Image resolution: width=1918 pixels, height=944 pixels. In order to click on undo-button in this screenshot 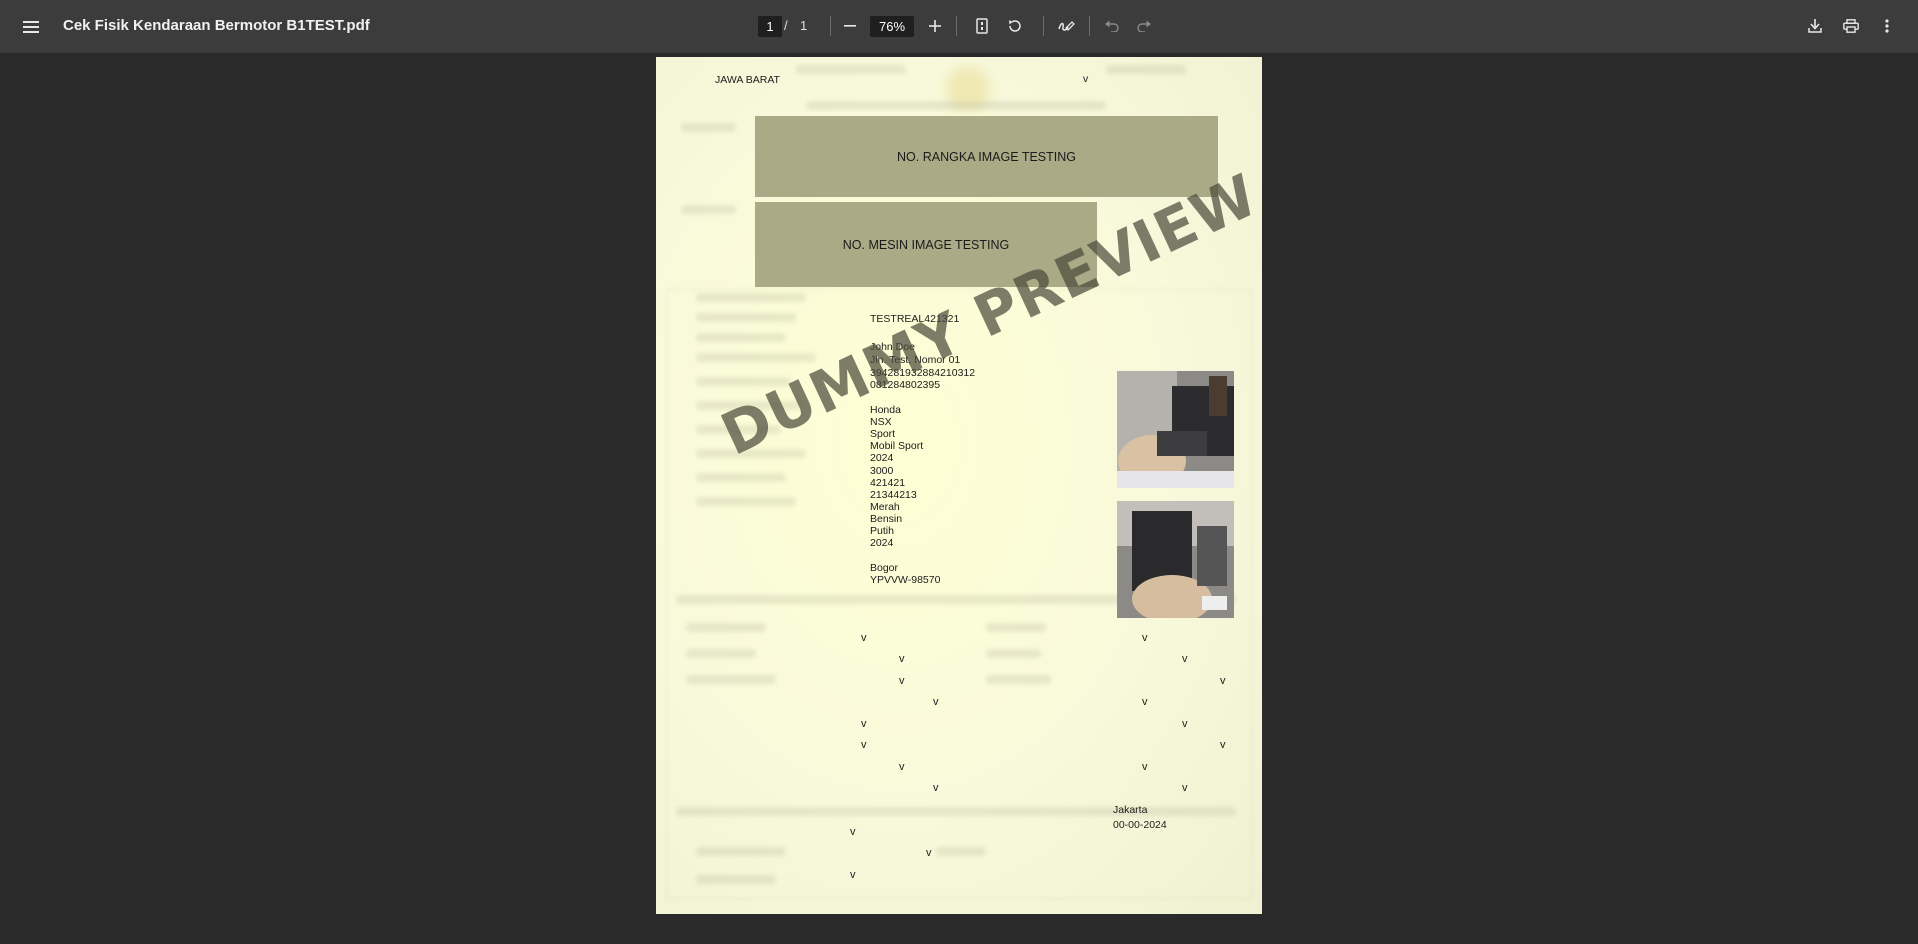, I will do `click(1112, 26)`.